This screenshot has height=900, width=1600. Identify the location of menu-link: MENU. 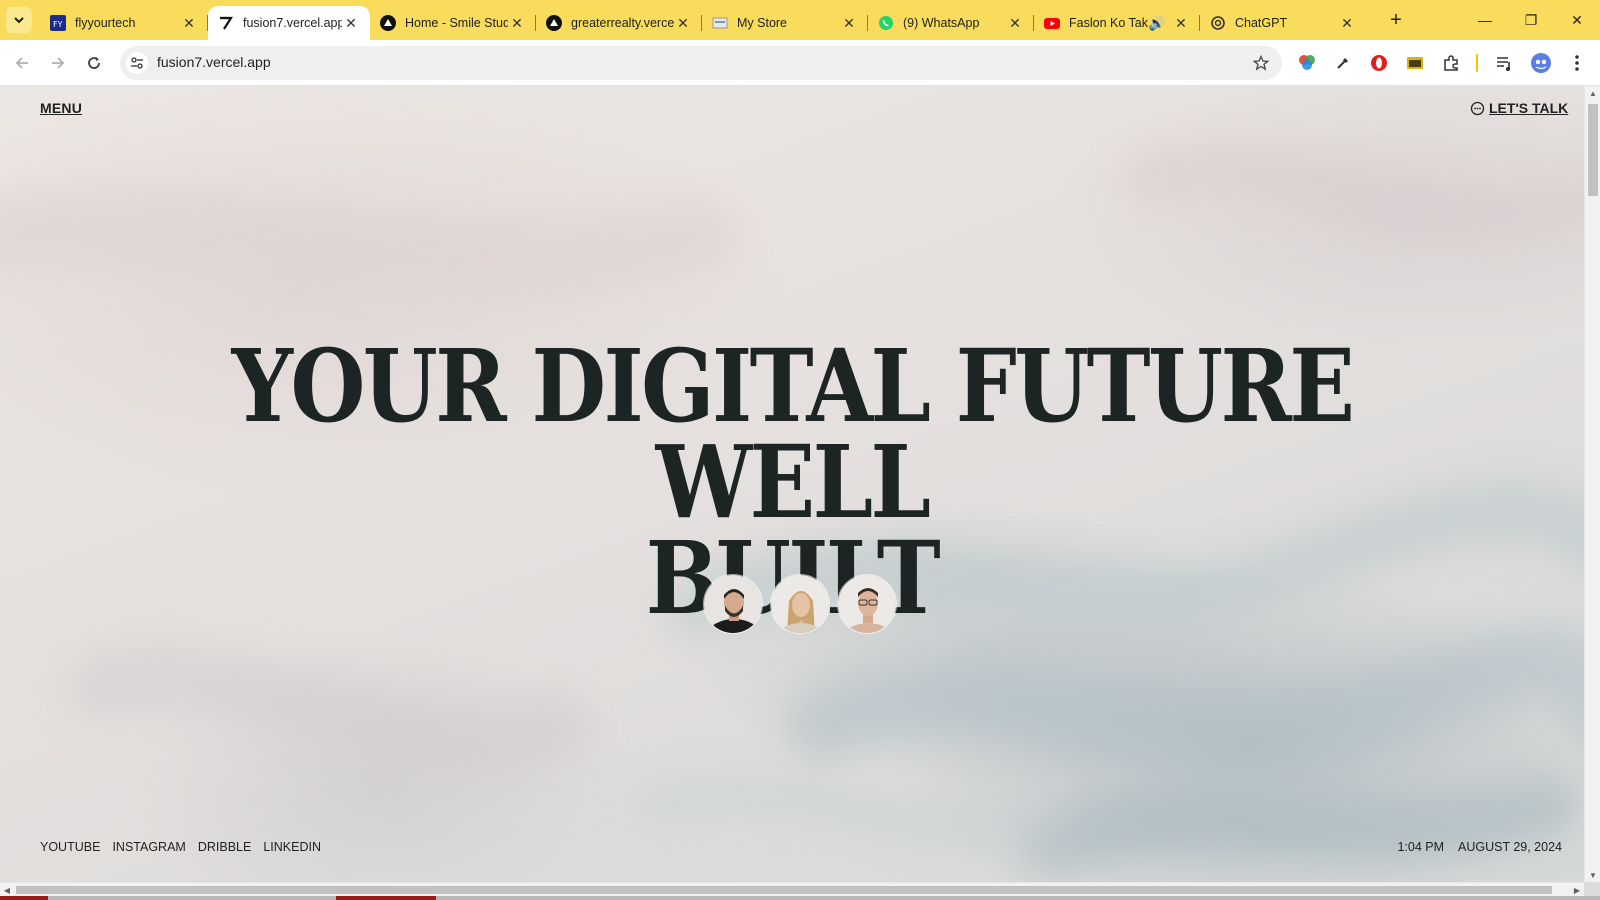
(61, 108).